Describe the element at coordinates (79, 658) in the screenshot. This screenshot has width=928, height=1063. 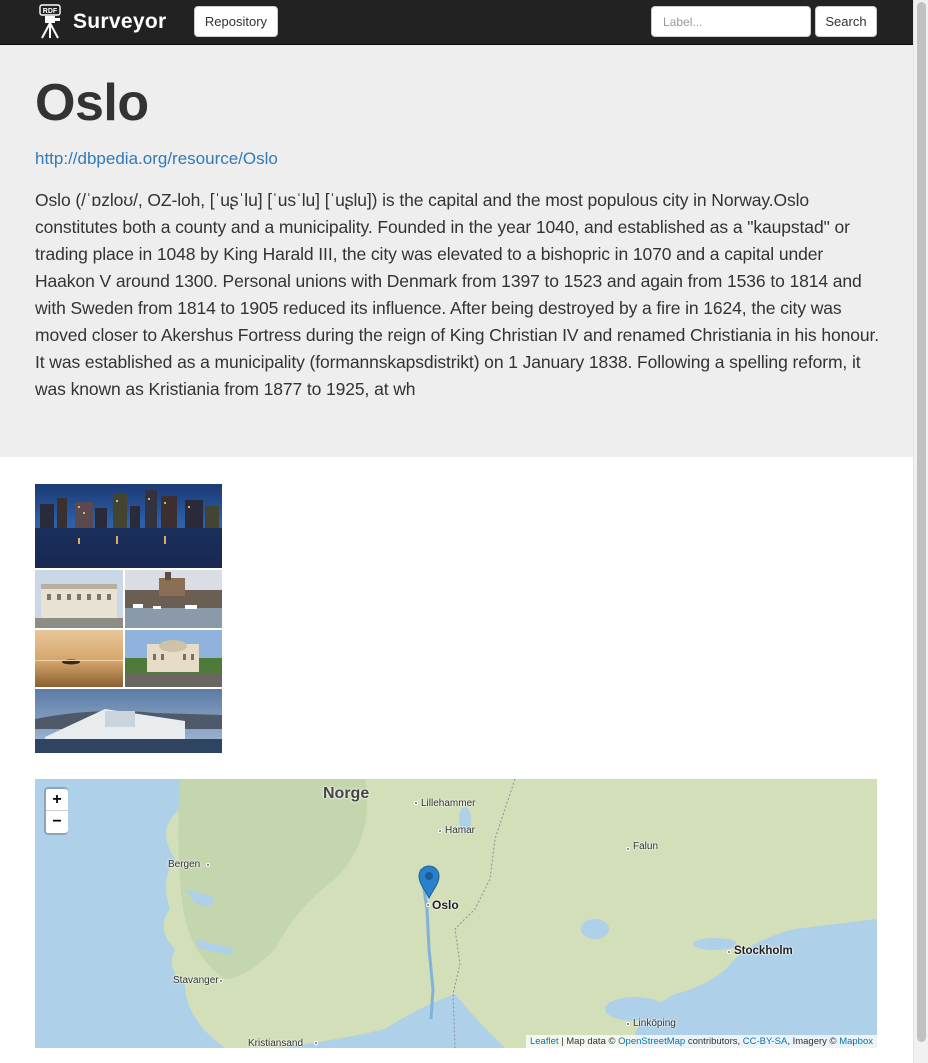
I see `gallery-image-sunset` at that location.